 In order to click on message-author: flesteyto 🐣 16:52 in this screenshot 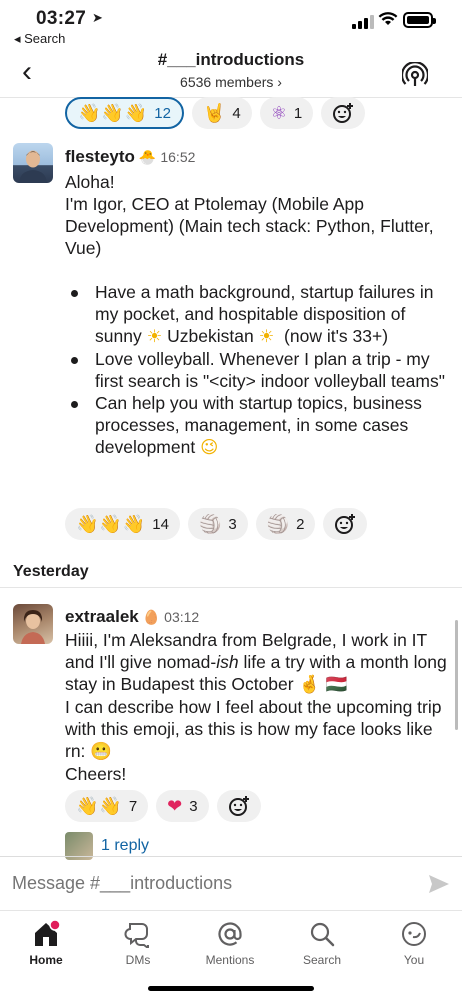, I will do `click(130, 157)`.